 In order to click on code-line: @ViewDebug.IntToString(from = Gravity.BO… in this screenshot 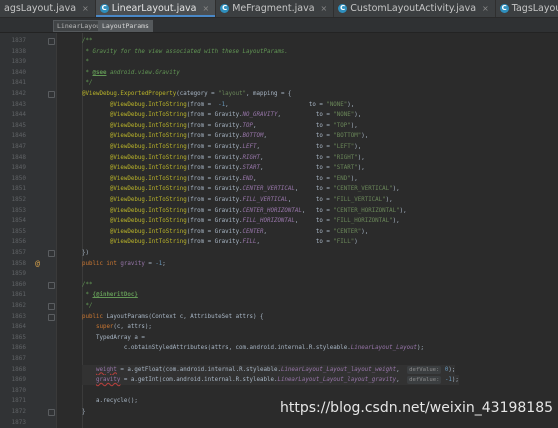, I will do `click(225, 136)`.